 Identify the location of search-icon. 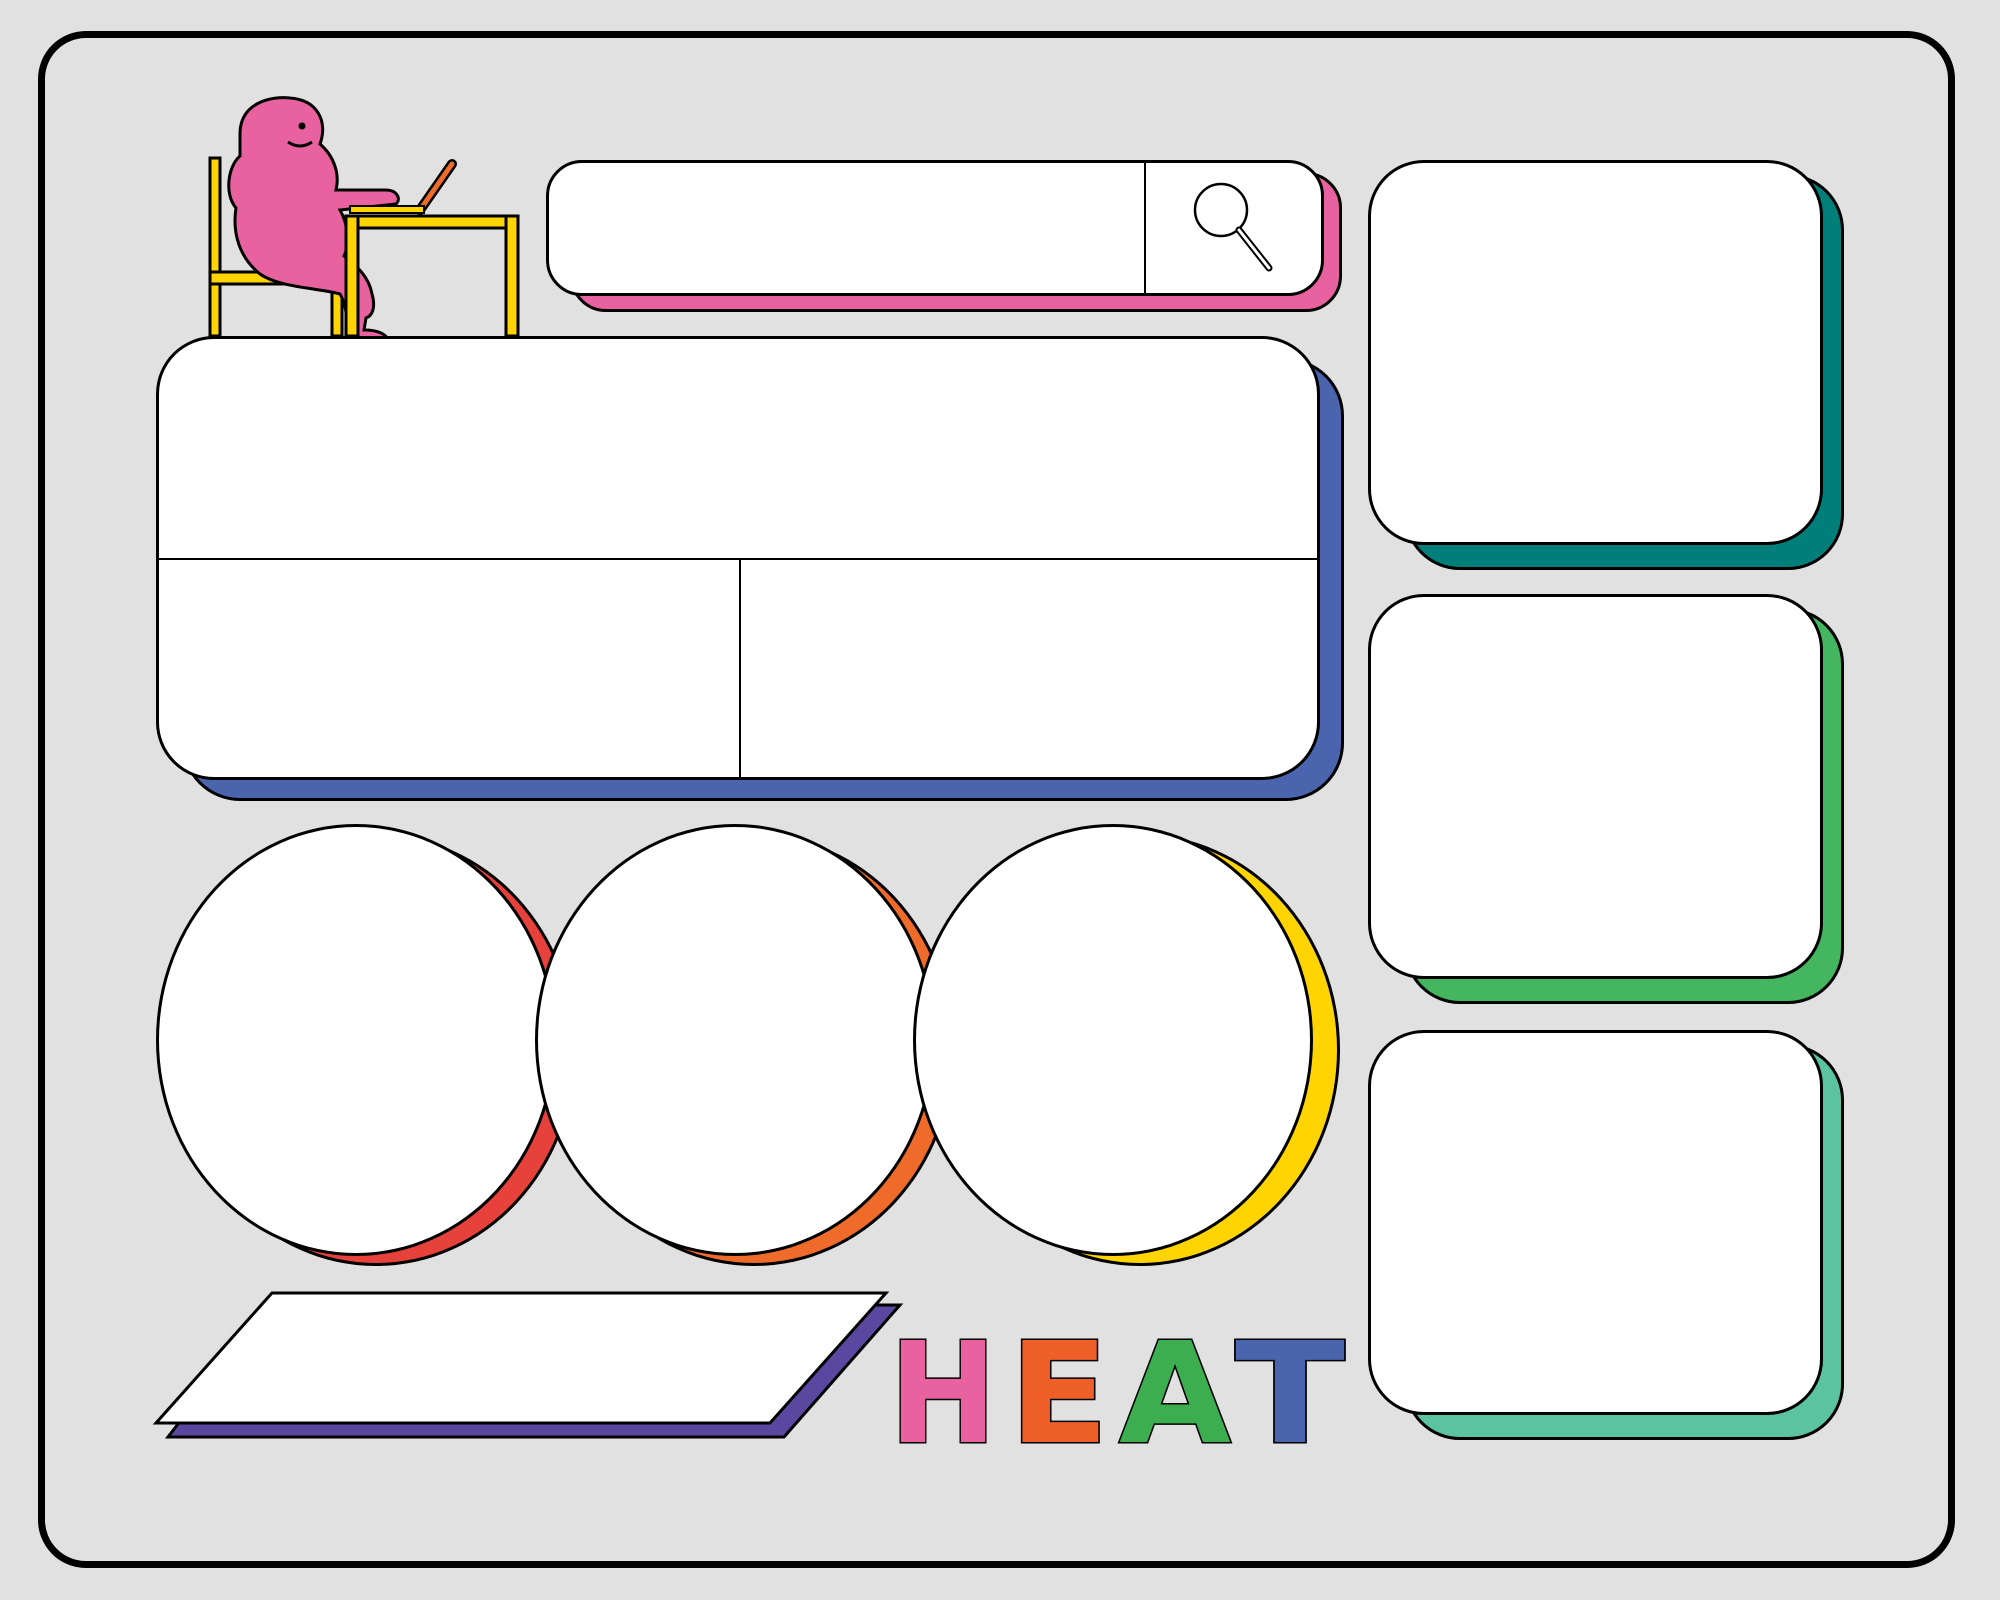
(1232, 227).